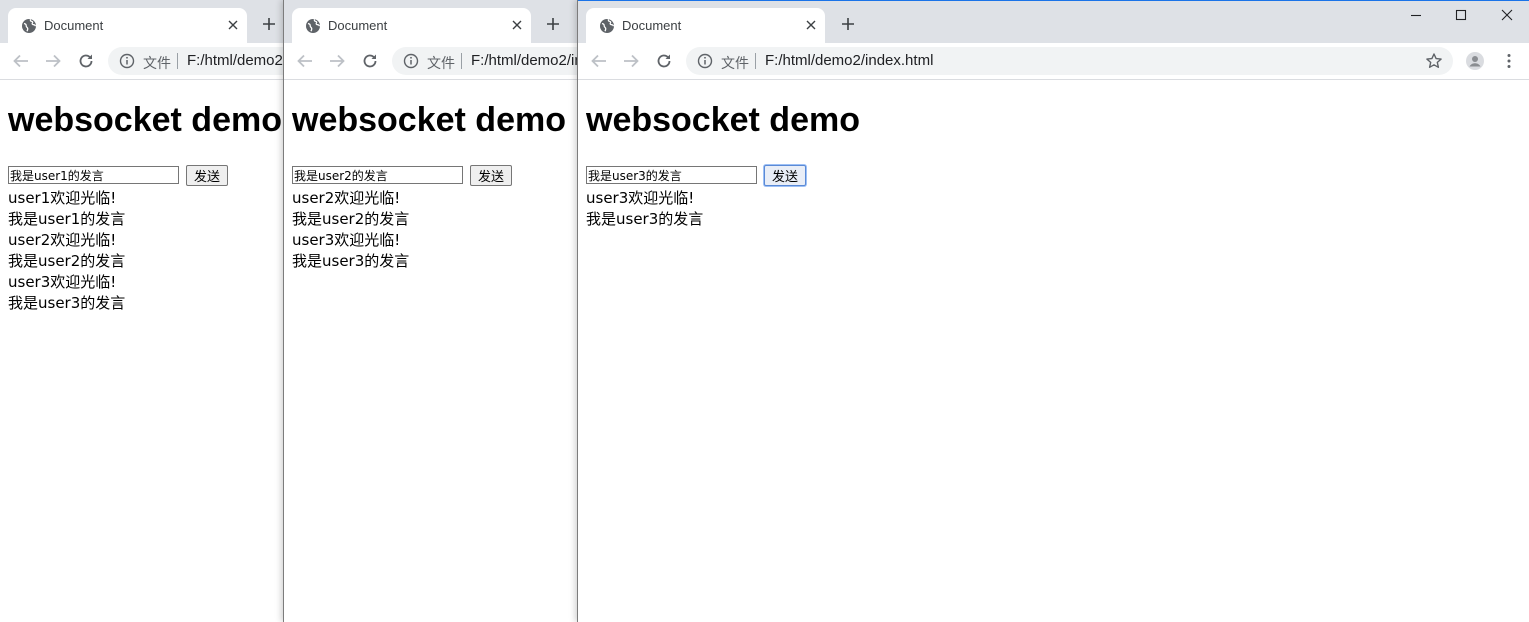  What do you see at coordinates (1416, 15) in the screenshot?
I see `minimize-icon` at bounding box center [1416, 15].